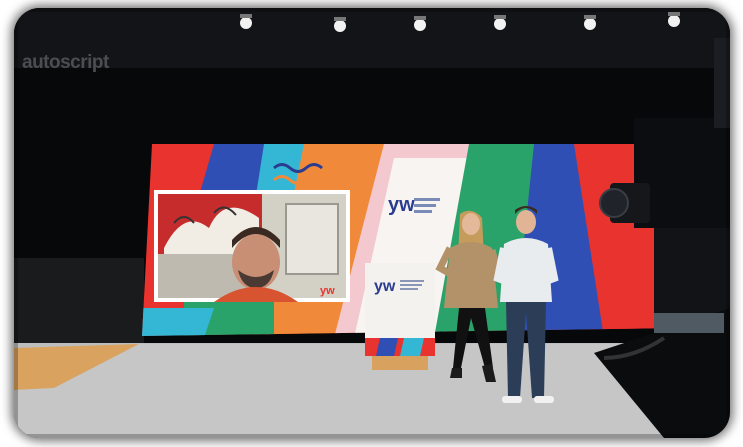 The image size is (743, 447). Describe the element at coordinates (79, 303) in the screenshot. I see `left-wall` at that location.